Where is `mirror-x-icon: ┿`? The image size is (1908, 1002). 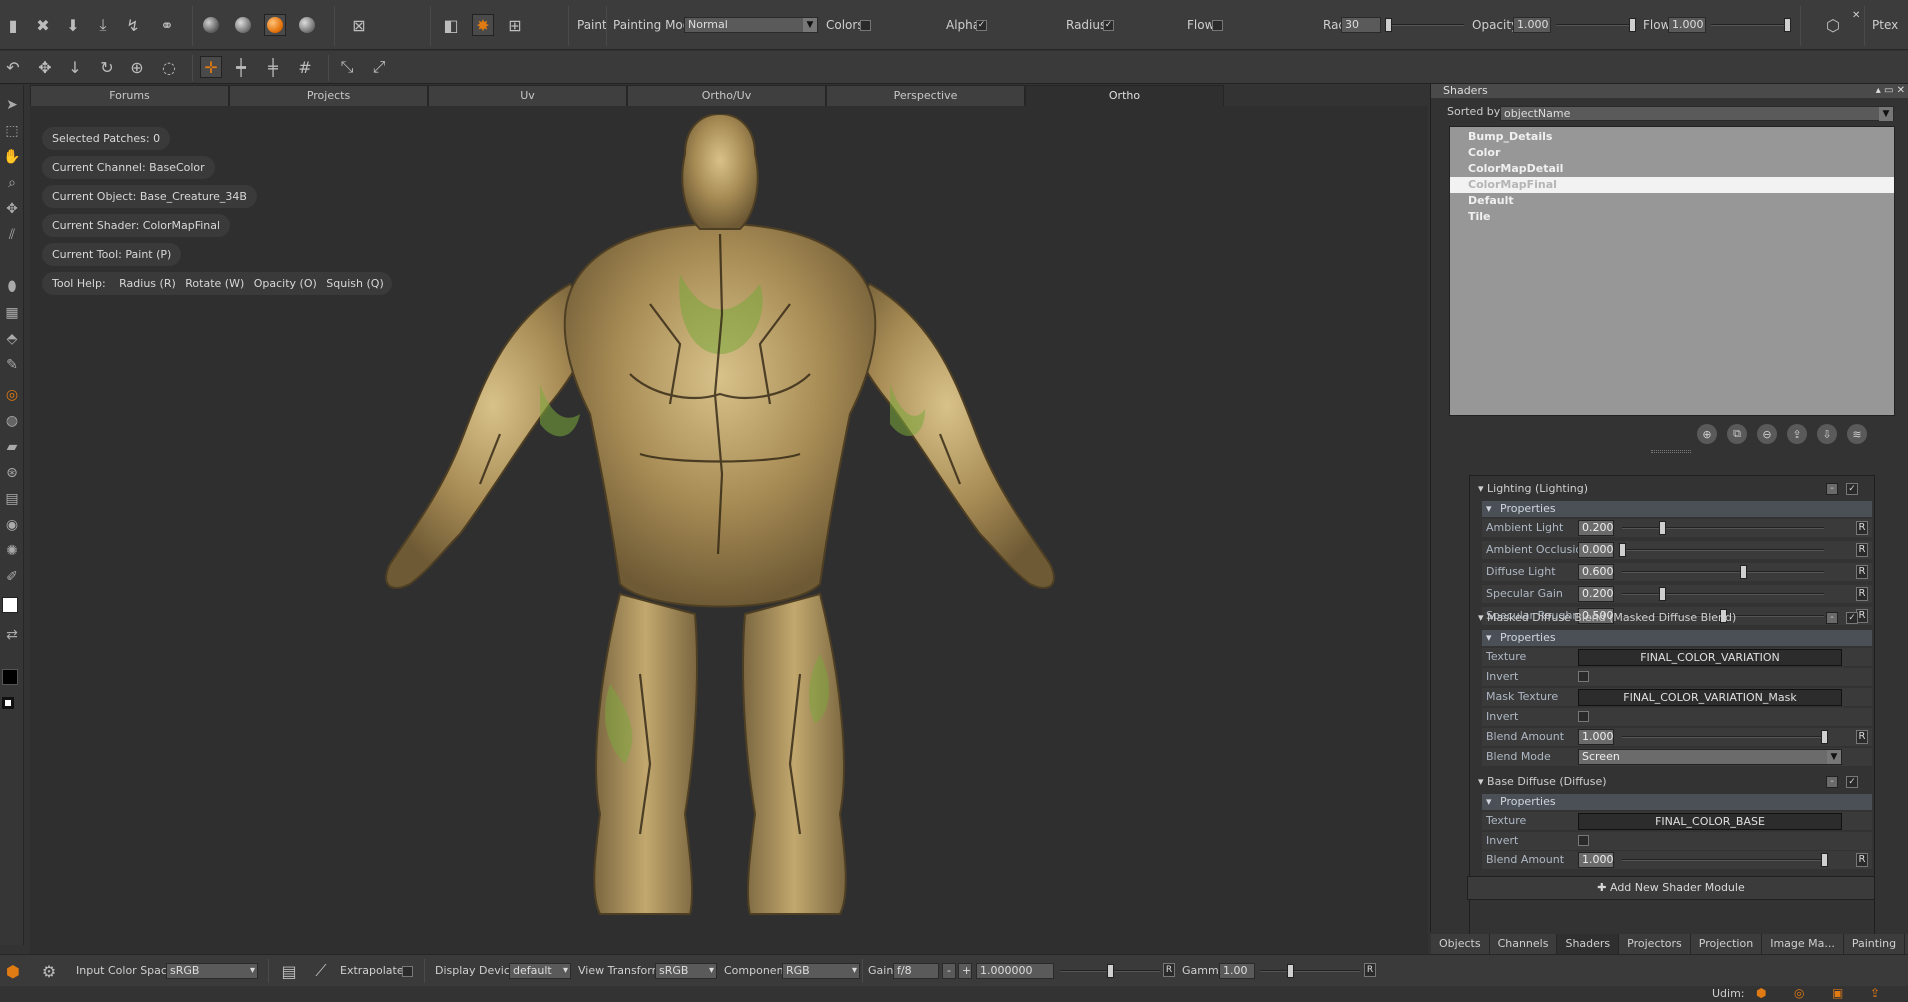
mirror-x-icon: ┿ is located at coordinates (241, 67).